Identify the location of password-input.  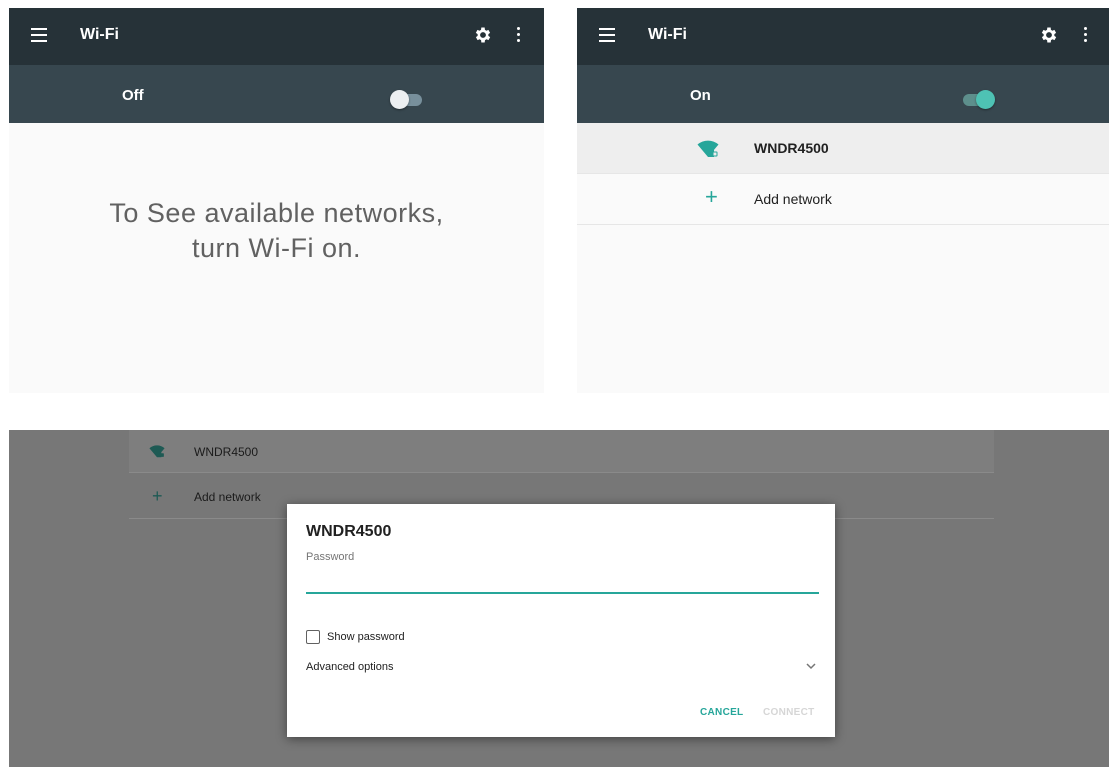
(562, 581).